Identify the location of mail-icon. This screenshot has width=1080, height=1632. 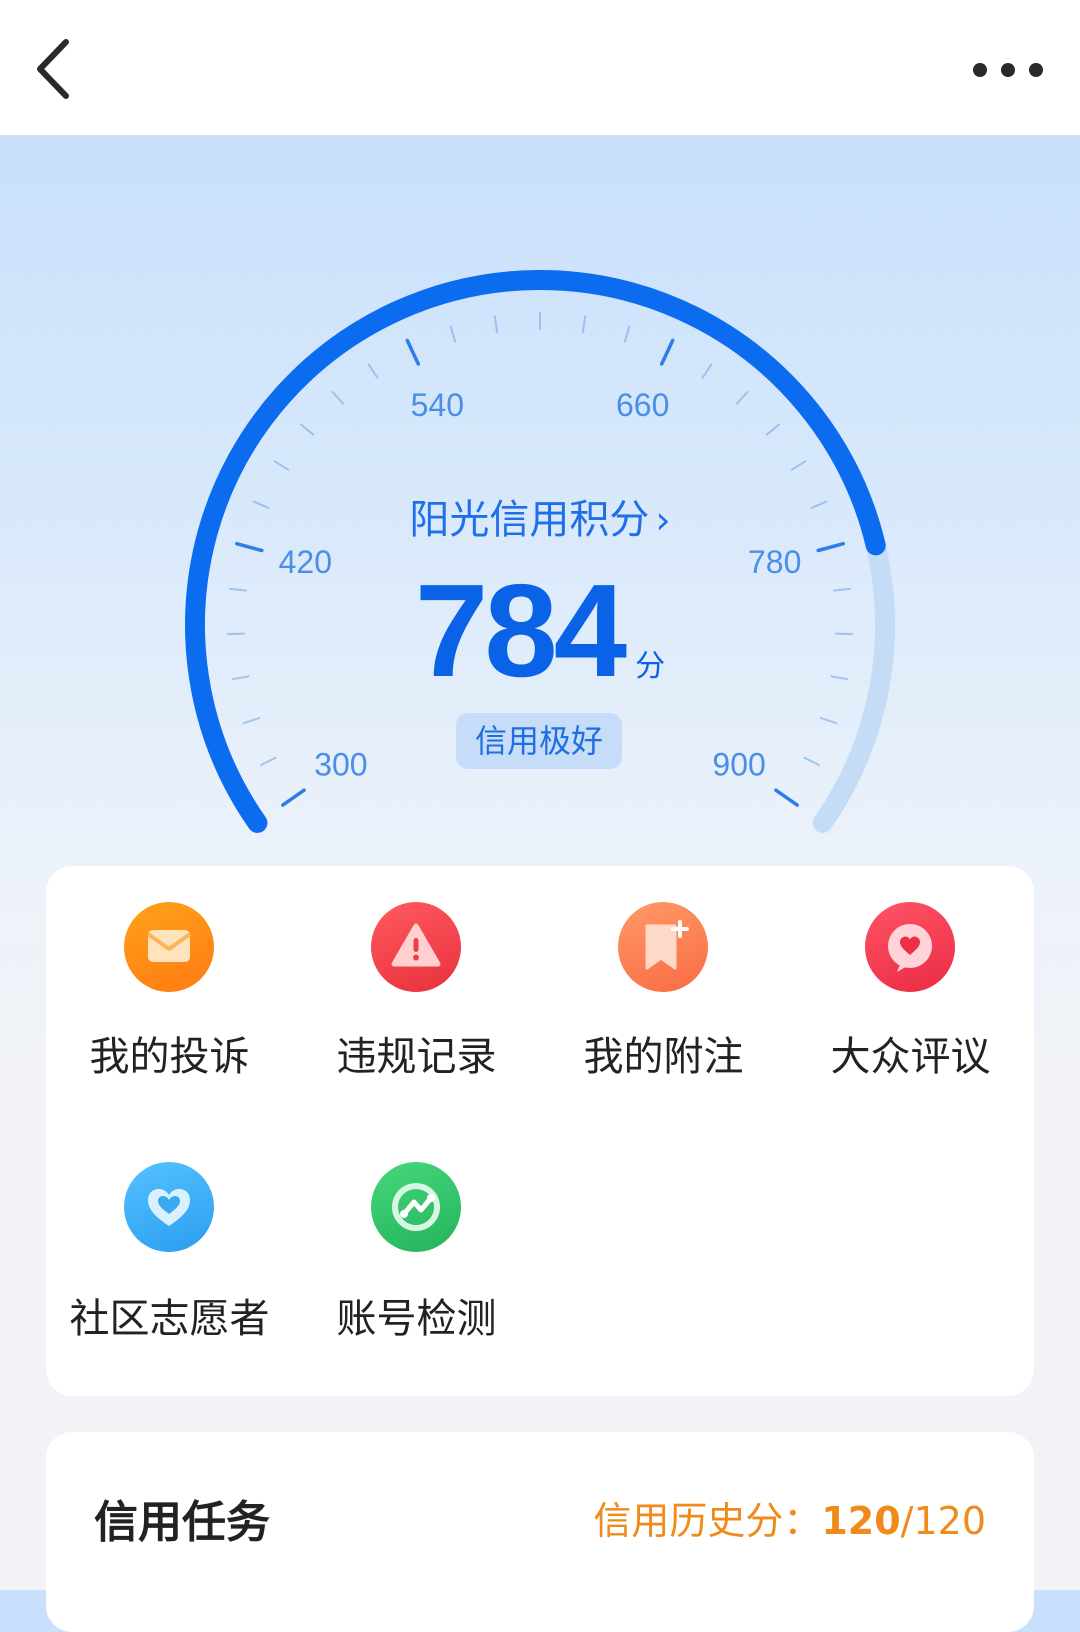
(169, 947).